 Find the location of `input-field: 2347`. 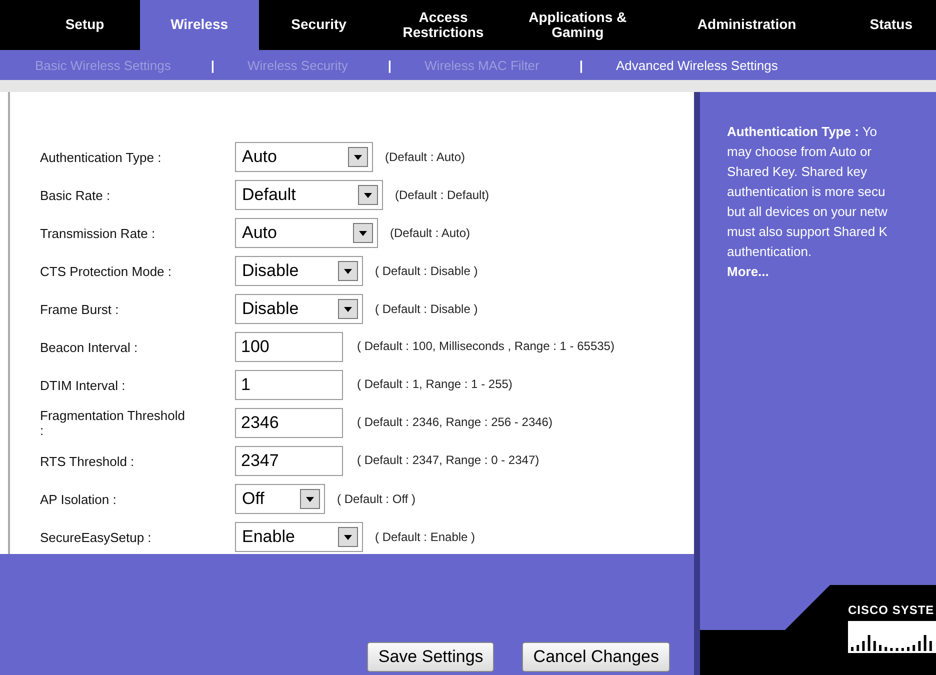

input-field: 2347 is located at coordinates (289, 461).